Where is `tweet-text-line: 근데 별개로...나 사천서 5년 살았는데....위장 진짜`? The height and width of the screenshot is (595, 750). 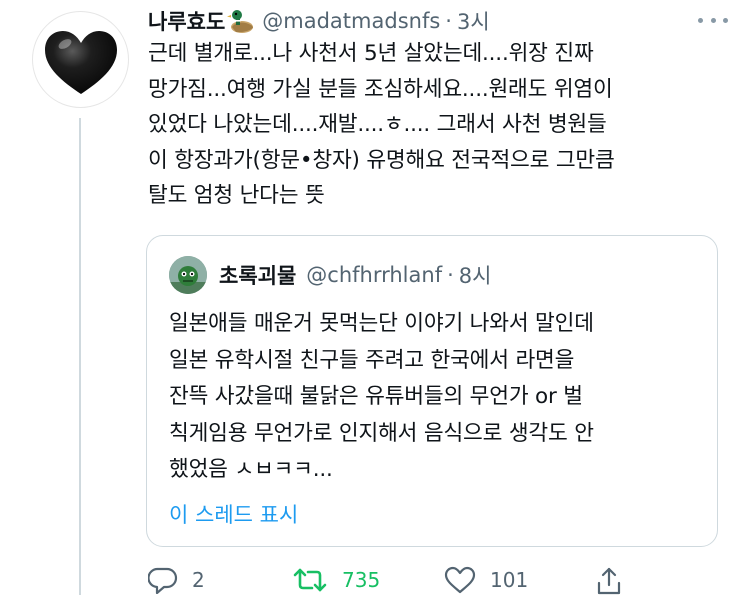
tweet-text-line: 근데 별개로...나 사천서 5년 살았는데....위장 진짜 is located at coordinates (371, 53).